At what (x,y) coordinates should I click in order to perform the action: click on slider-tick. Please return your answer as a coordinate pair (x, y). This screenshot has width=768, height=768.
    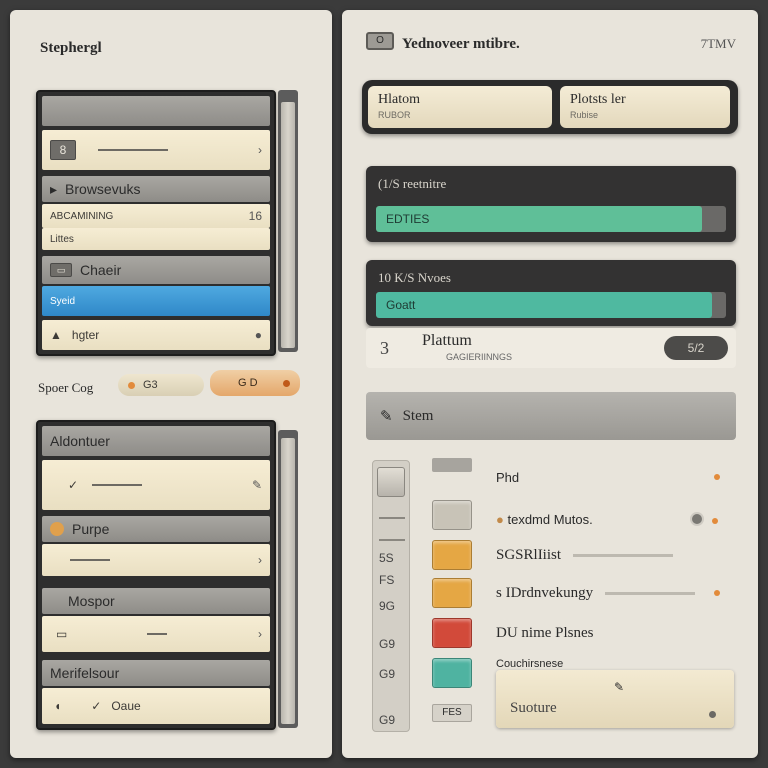
    Looking at the image, I should click on (392, 518).